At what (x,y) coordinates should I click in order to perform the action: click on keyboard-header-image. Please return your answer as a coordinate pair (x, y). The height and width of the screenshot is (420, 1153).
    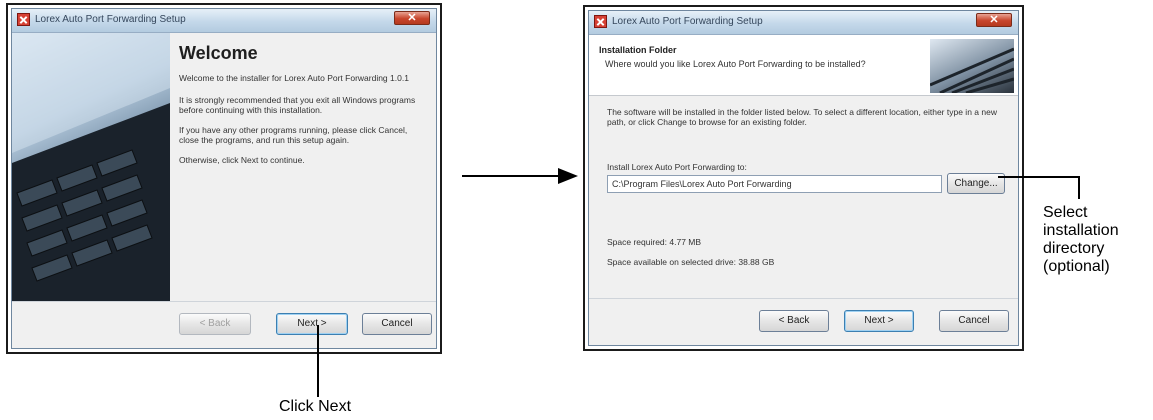
    Looking at the image, I should click on (972, 66).